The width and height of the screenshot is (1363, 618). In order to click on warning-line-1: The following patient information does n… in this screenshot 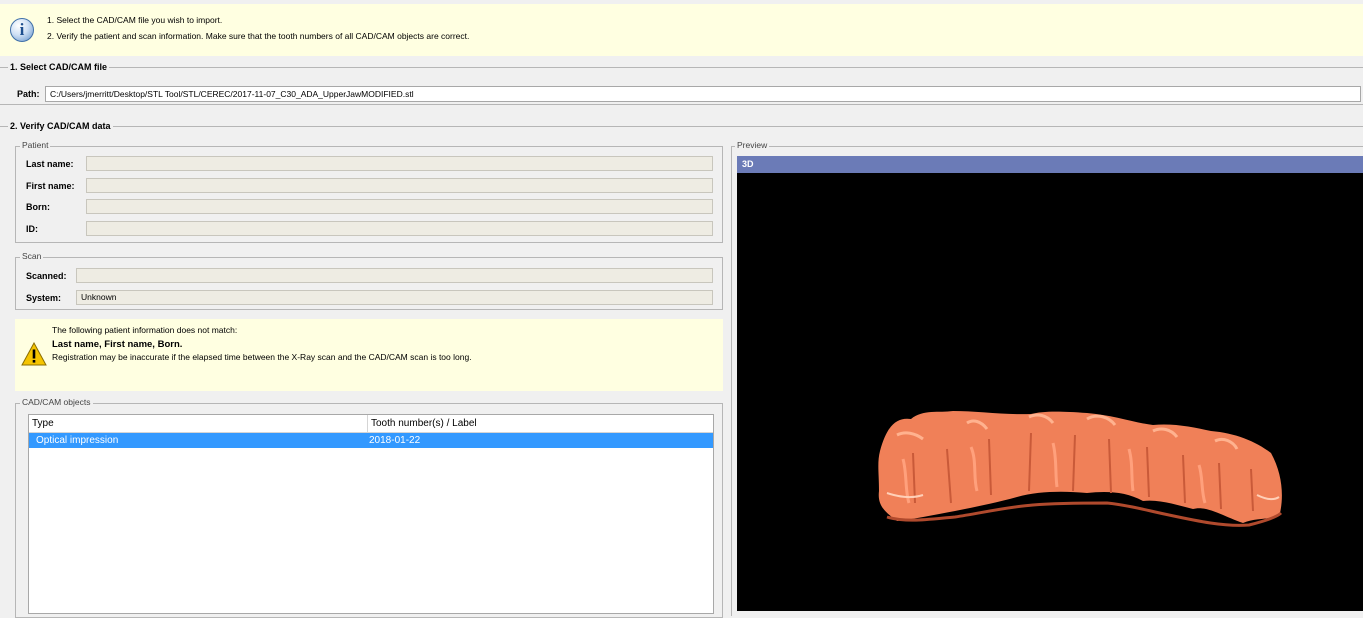, I will do `click(145, 330)`.